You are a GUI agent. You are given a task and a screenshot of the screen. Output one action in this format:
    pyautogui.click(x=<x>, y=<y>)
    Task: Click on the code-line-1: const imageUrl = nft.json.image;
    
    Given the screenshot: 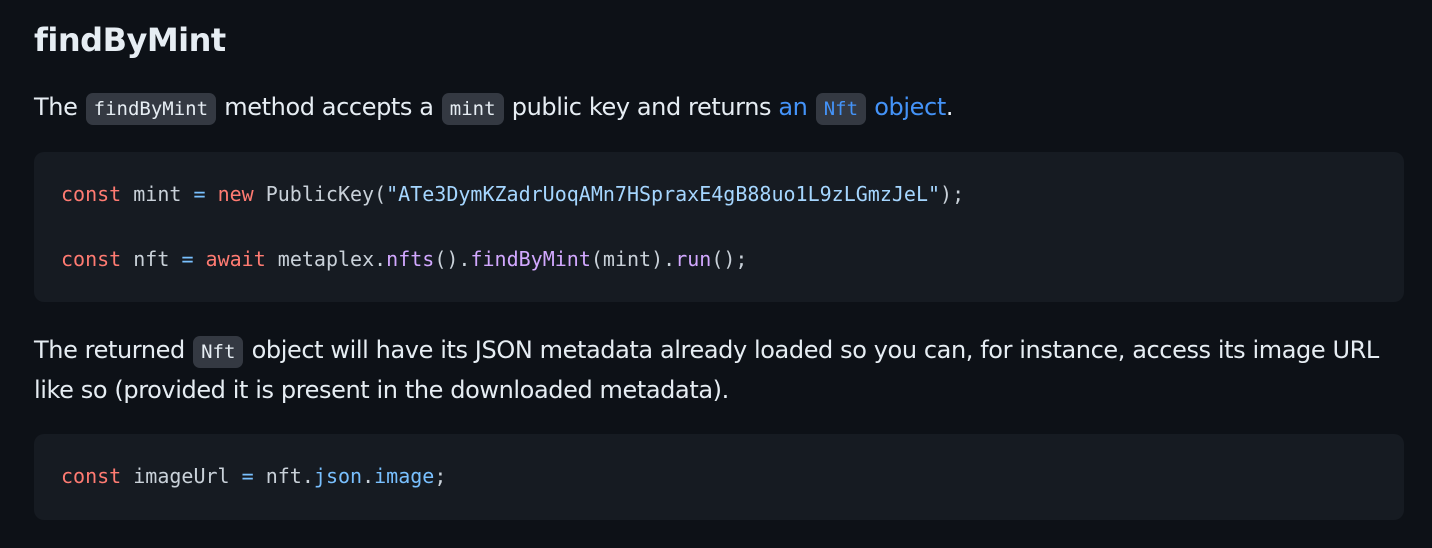 What is the action you would take?
    pyautogui.click(x=719, y=476)
    